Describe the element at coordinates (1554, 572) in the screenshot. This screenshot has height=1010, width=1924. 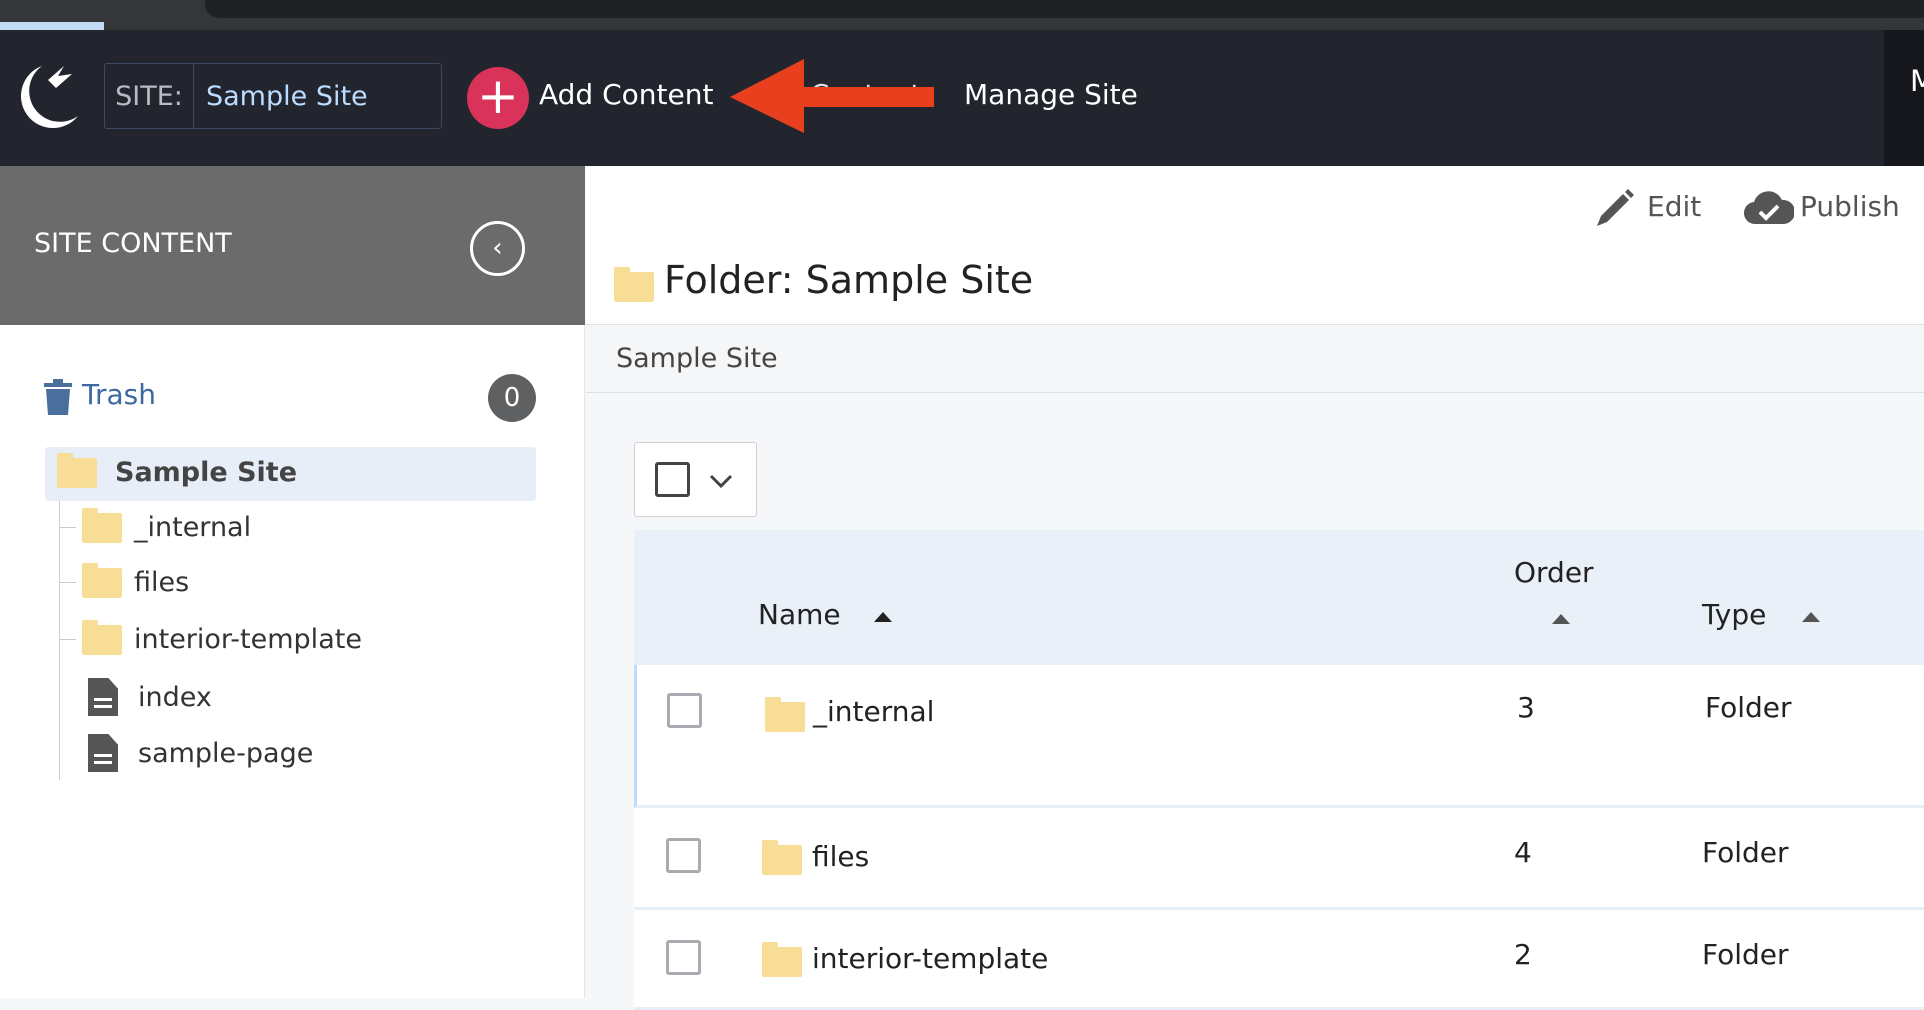
I see `column-header-order: Order` at that location.